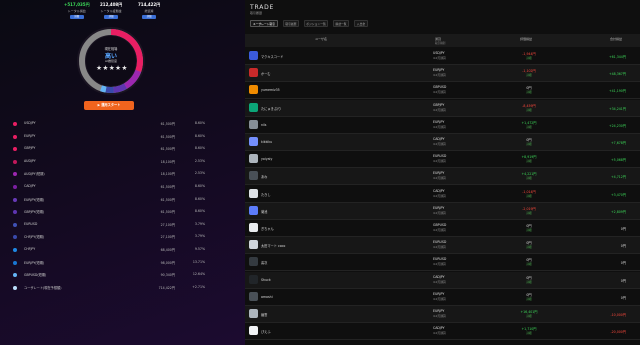  I want to click on allocation-amount: 714,422円, so click(166, 287).